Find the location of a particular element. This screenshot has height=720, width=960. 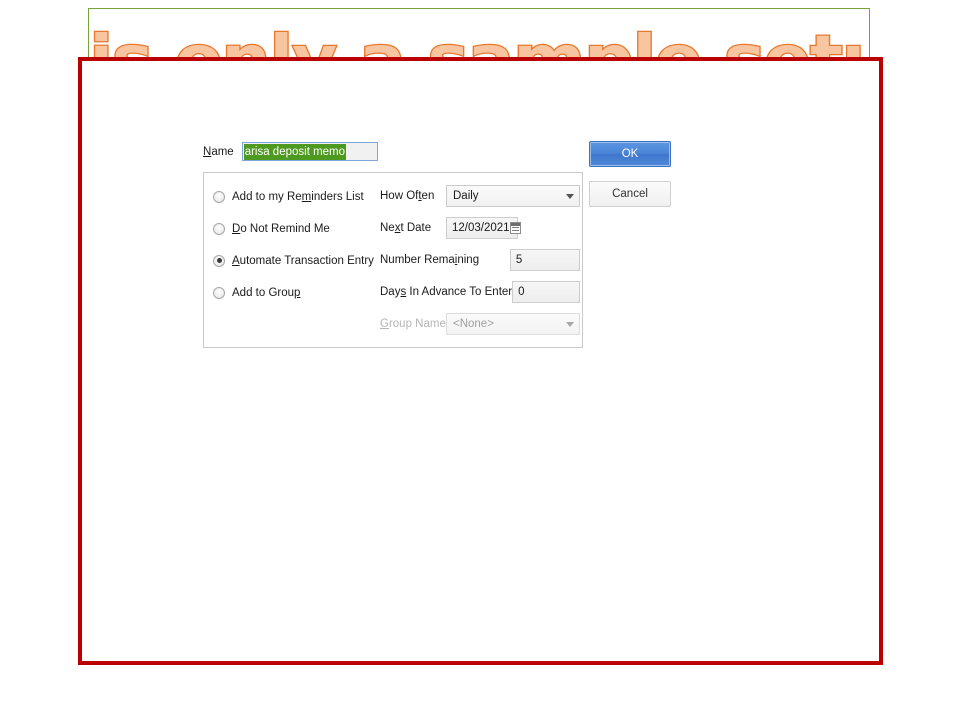

calendar-icon is located at coordinates (515, 228).